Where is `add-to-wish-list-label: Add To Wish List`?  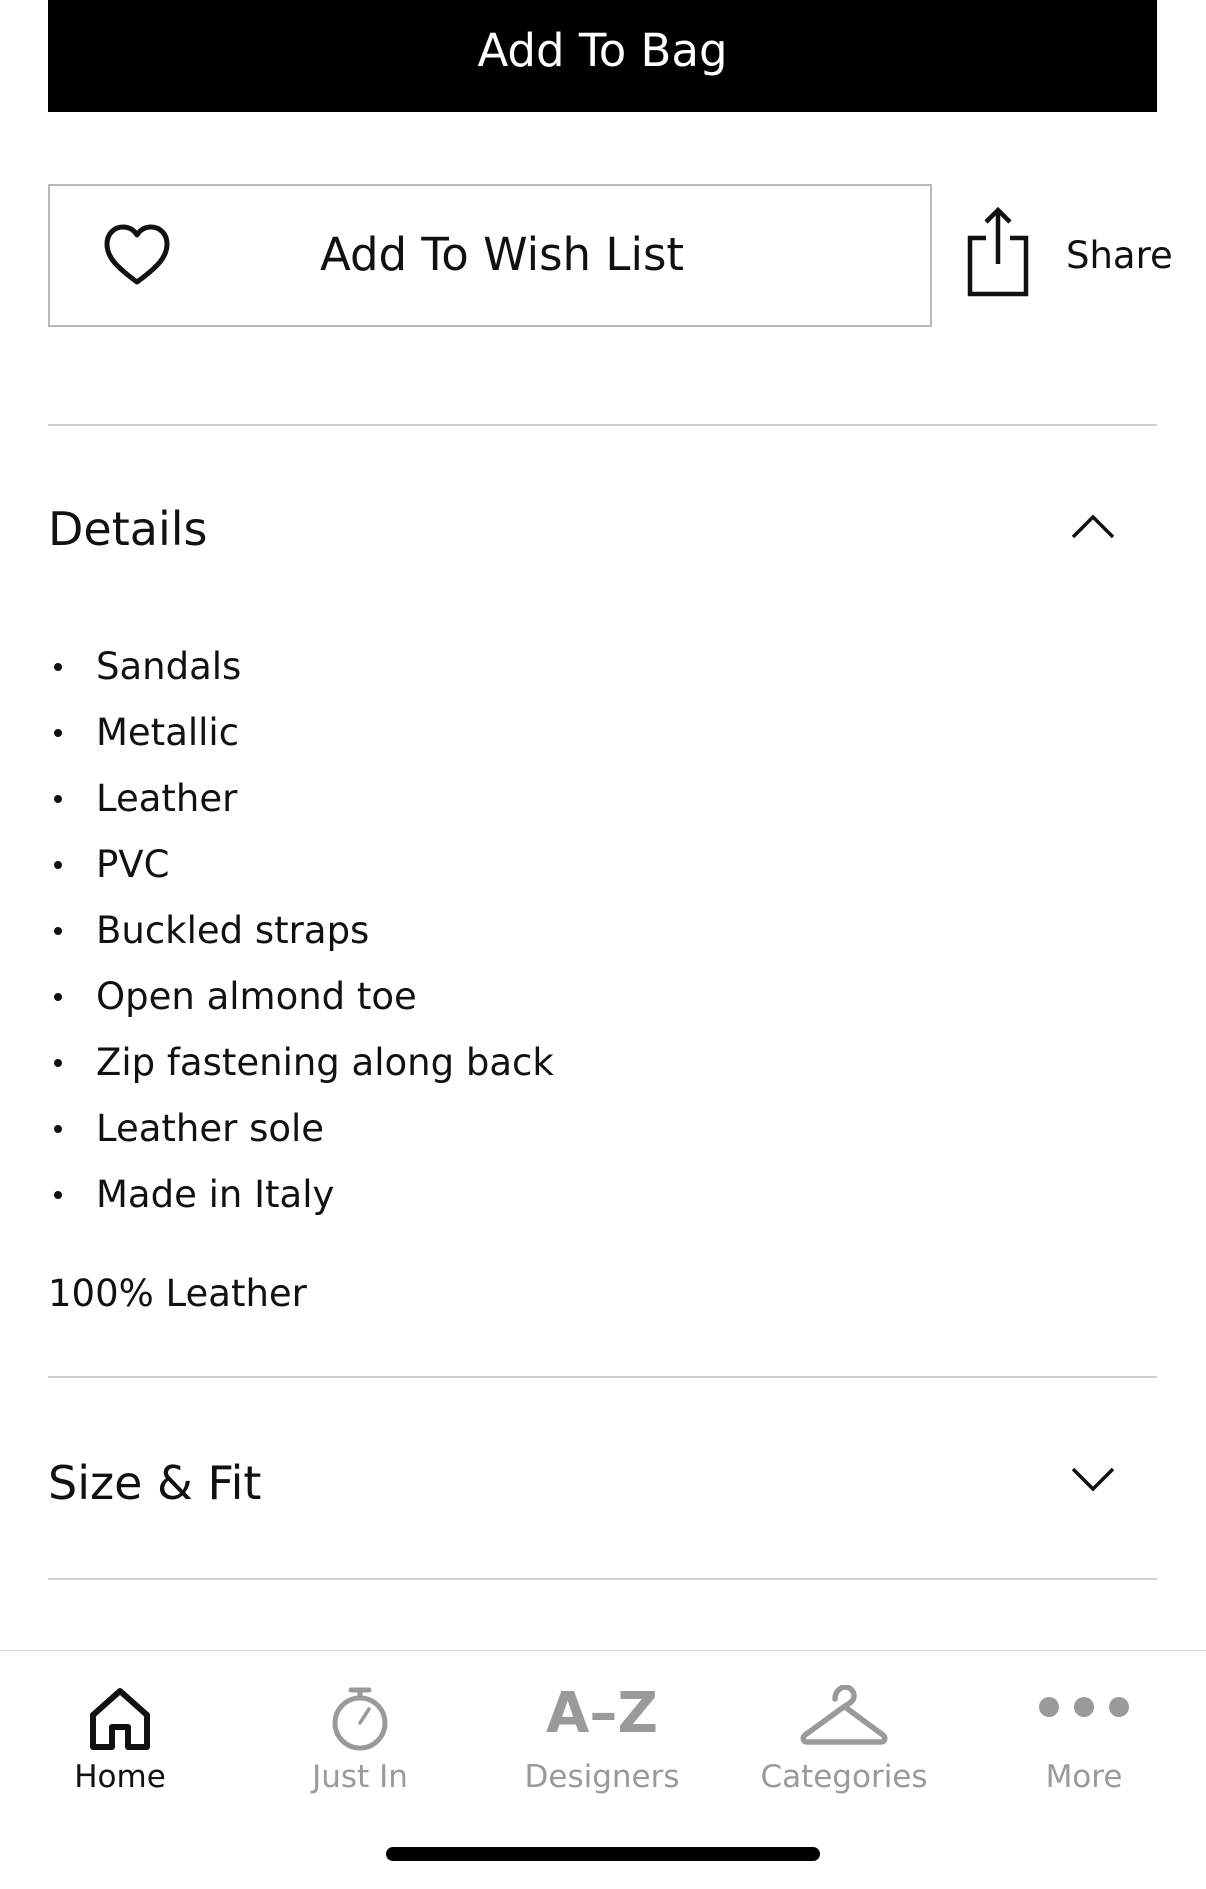 add-to-wish-list-label: Add To Wish List is located at coordinates (502, 254).